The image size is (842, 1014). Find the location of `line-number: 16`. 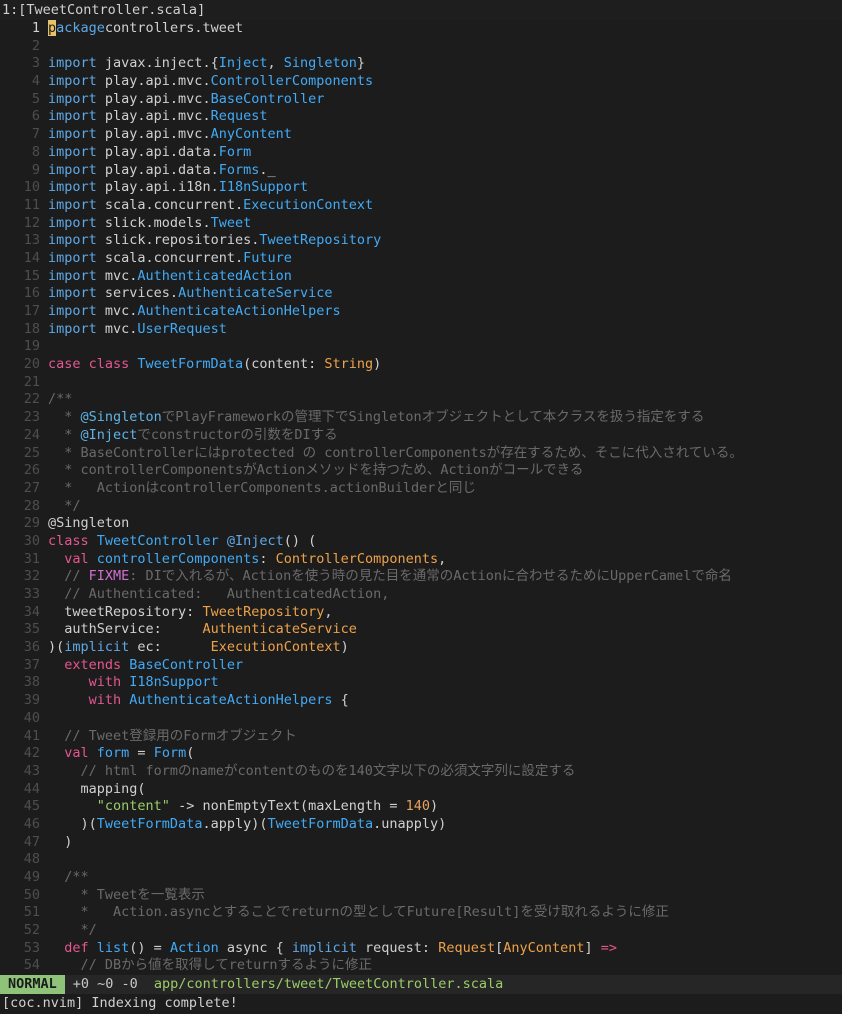

line-number: 16 is located at coordinates (31, 293).